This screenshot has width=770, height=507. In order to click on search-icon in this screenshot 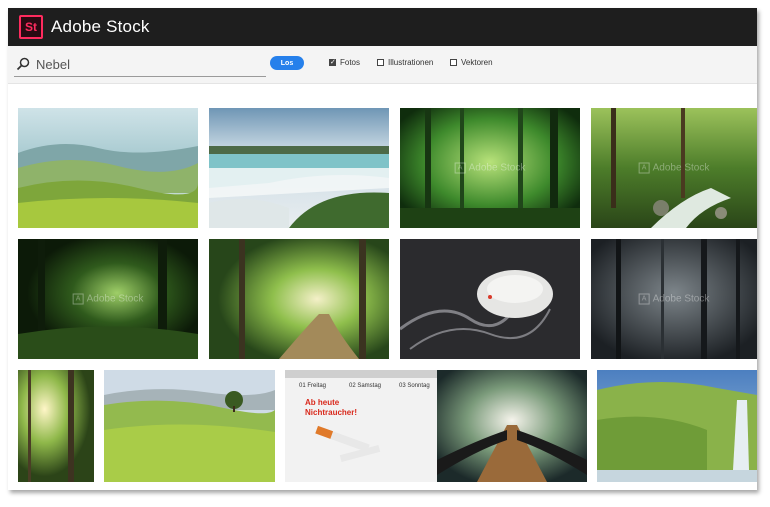, I will do `click(23, 64)`.